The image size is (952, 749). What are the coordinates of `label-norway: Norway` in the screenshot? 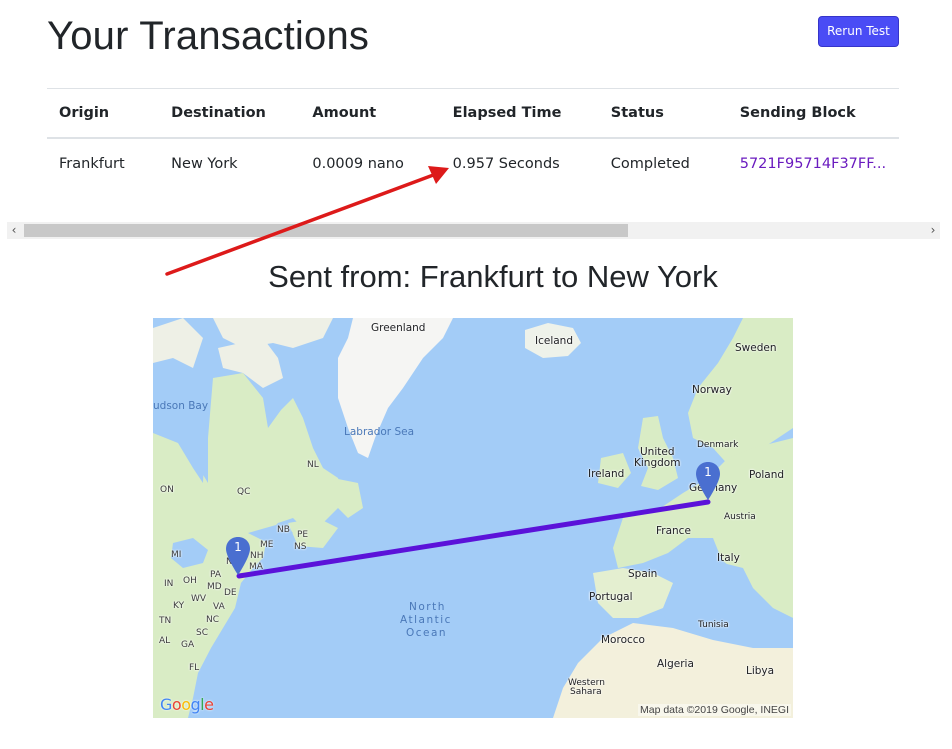 It's located at (712, 390).